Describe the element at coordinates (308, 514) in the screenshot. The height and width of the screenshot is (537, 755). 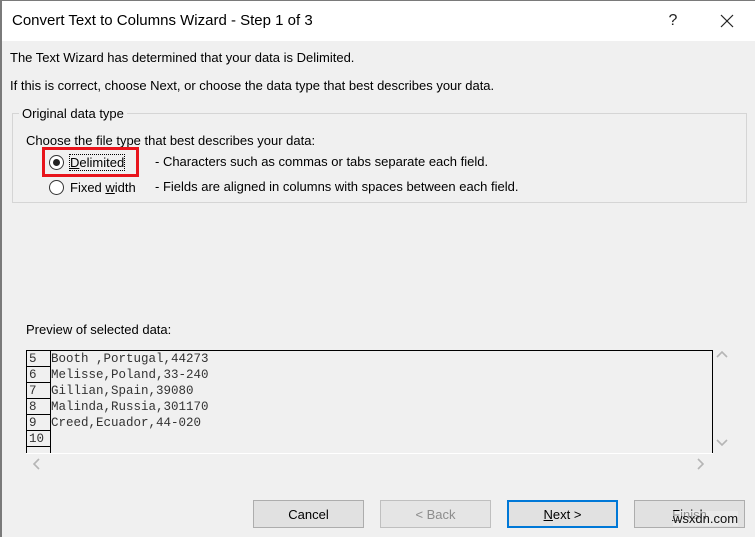
I see `cancel-button: Cancel` at that location.